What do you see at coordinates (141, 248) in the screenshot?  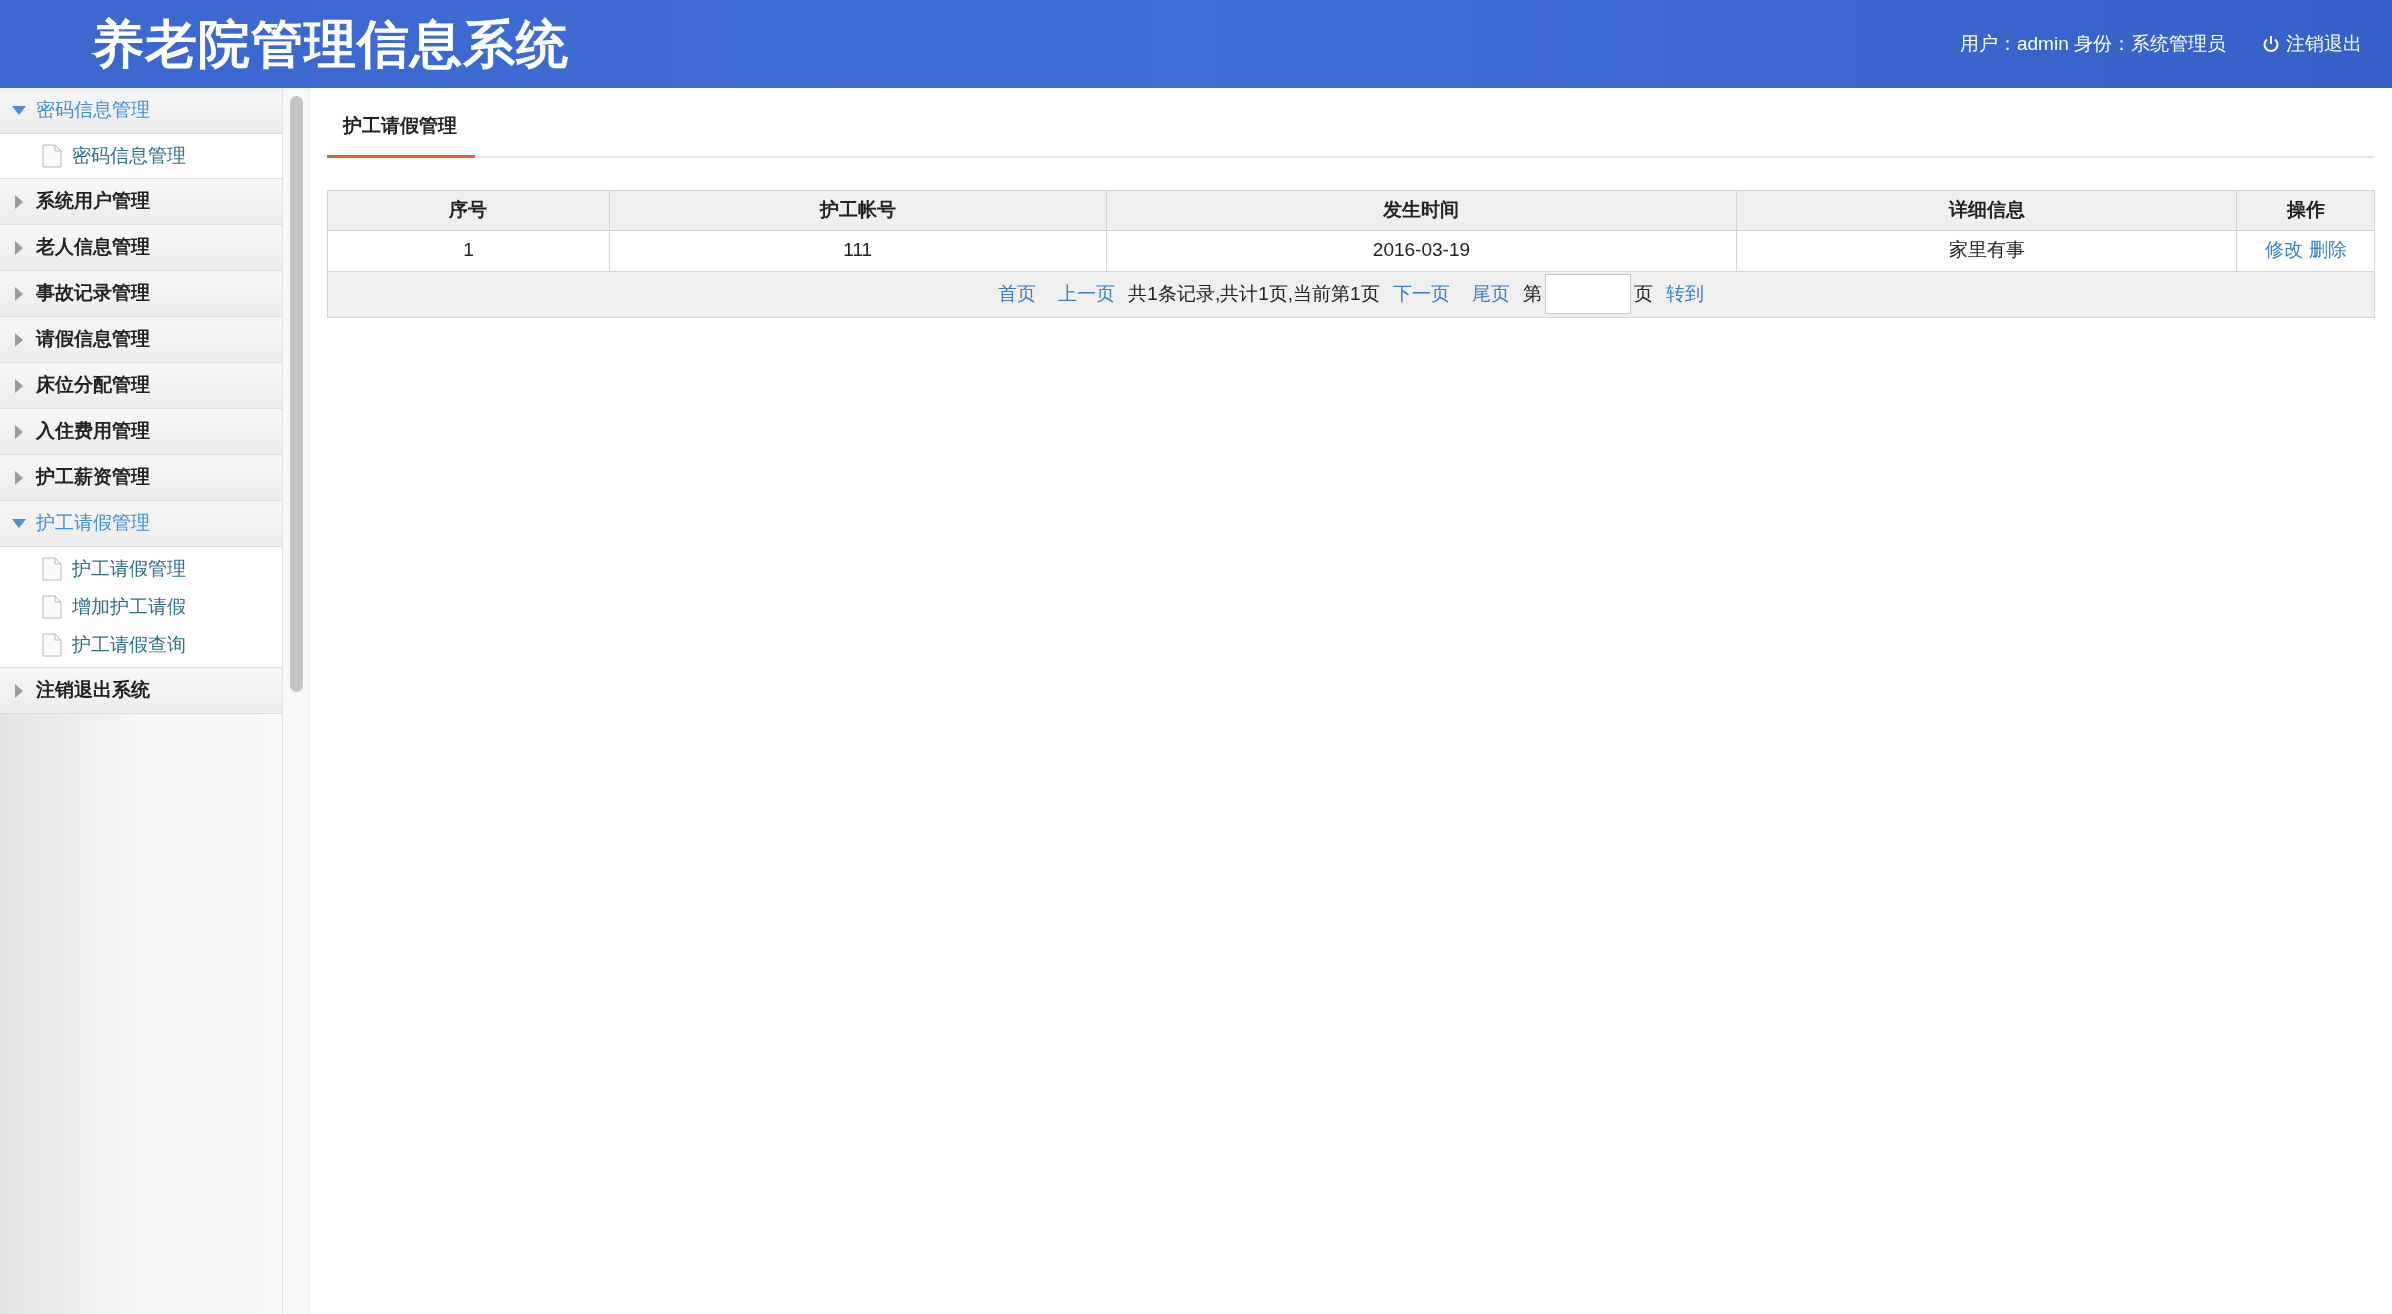 I see `menu-group: 老人信息管理` at bounding box center [141, 248].